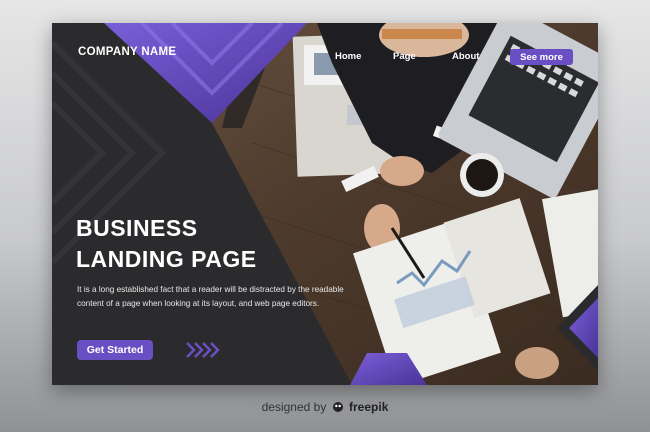 Image resolution: width=650 pixels, height=432 pixels. I want to click on see-more-button: See more, so click(541, 57).